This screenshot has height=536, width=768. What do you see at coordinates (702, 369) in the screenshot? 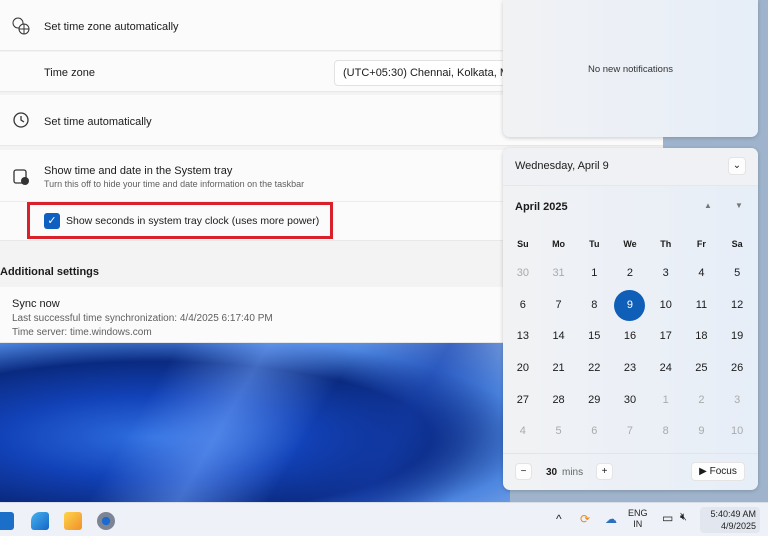
I see `calendar-day: 25` at bounding box center [702, 369].